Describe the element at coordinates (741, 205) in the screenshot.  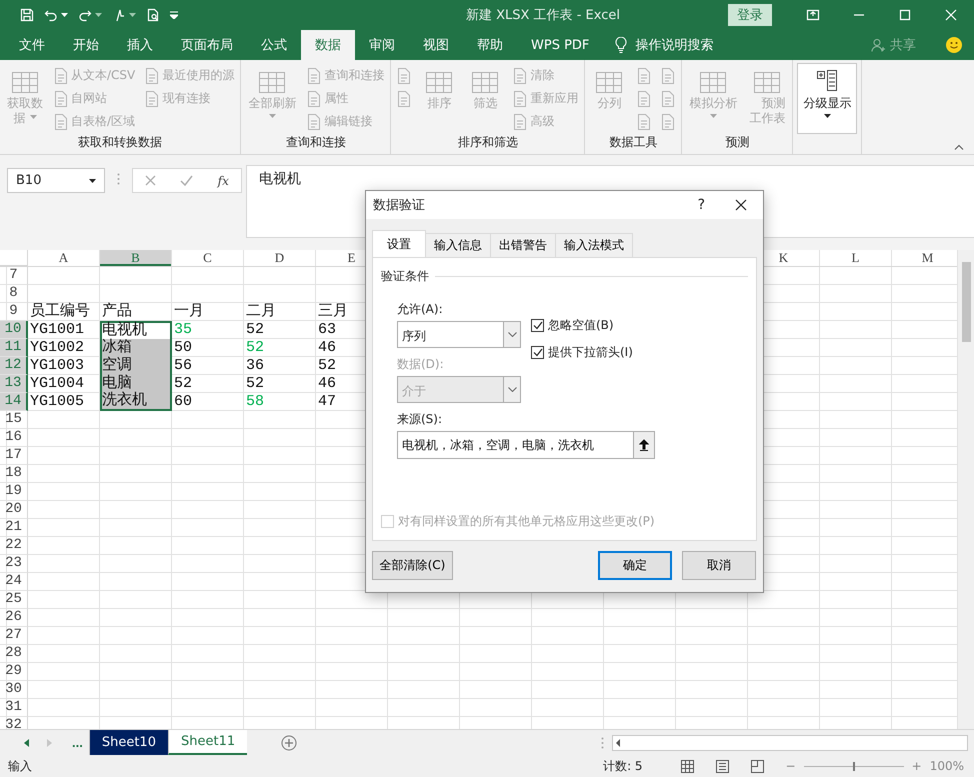
I see `close-icon` at that location.